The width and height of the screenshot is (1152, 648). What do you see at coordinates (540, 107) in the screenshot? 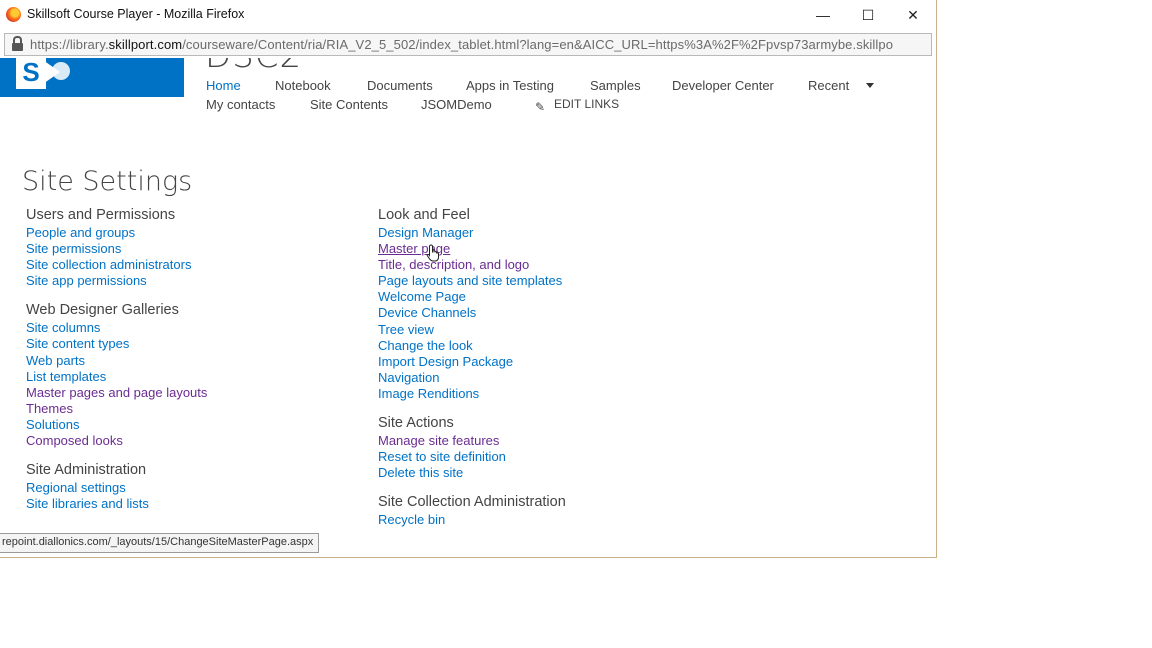
I see `pencil-icon: ✎` at bounding box center [540, 107].